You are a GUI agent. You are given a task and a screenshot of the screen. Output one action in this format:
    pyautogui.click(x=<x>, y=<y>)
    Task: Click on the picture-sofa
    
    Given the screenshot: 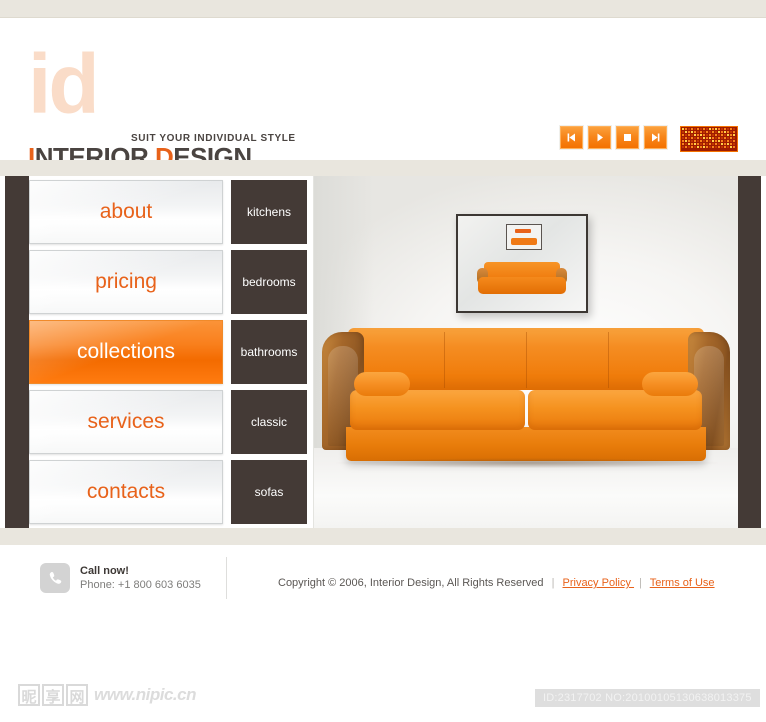 What is the action you would take?
    pyautogui.click(x=522, y=281)
    